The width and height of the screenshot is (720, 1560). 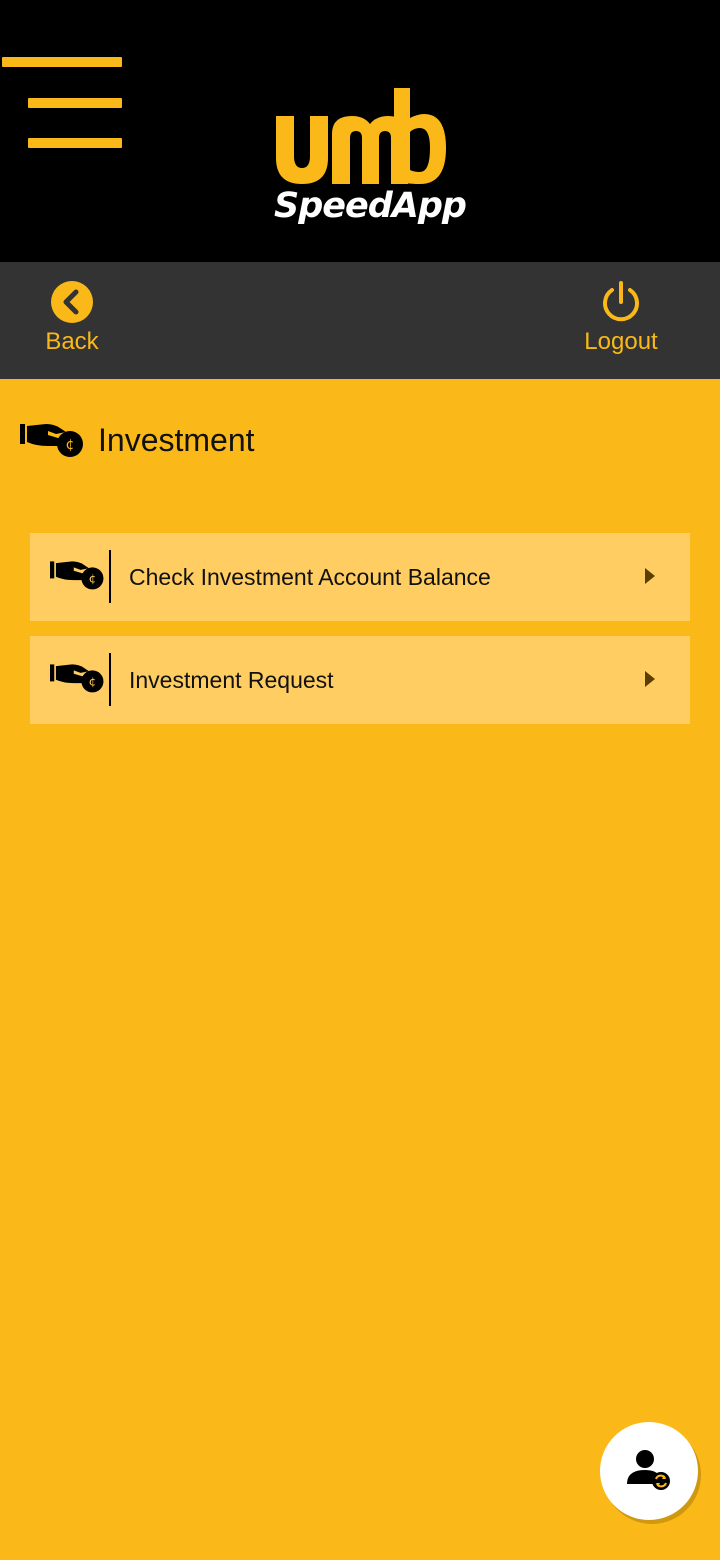 I want to click on menu-item-check-investment-balance: ¢ Check Investment Account Balance, so click(x=360, y=577).